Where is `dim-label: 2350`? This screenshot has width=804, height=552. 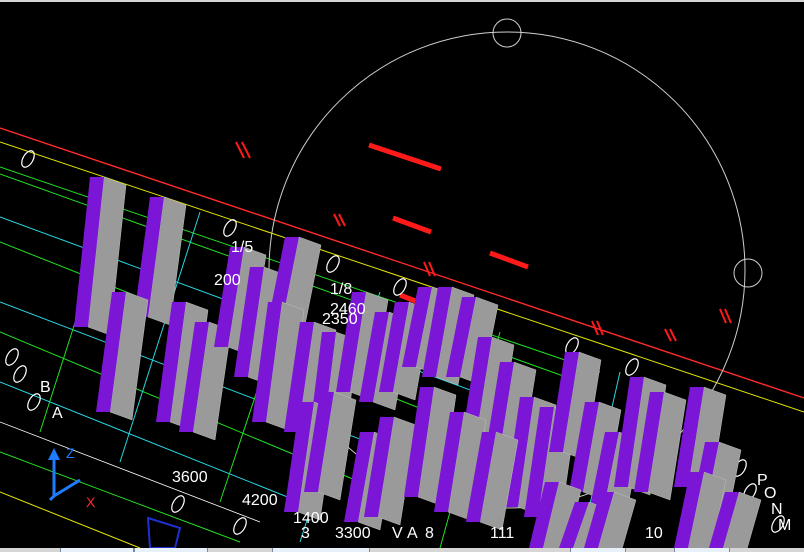
dim-label: 2350 is located at coordinates (340, 319).